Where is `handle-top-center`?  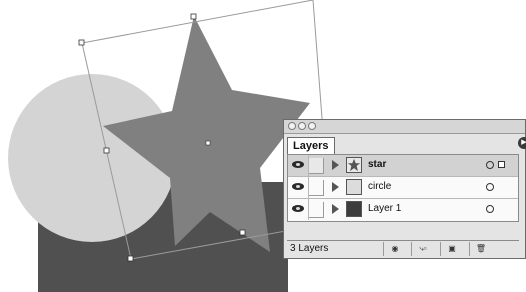 handle-top-center is located at coordinates (193, 16).